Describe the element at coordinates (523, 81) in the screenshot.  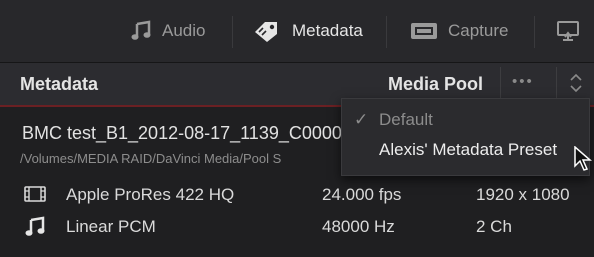
I see `options-menu-button: •••` at that location.